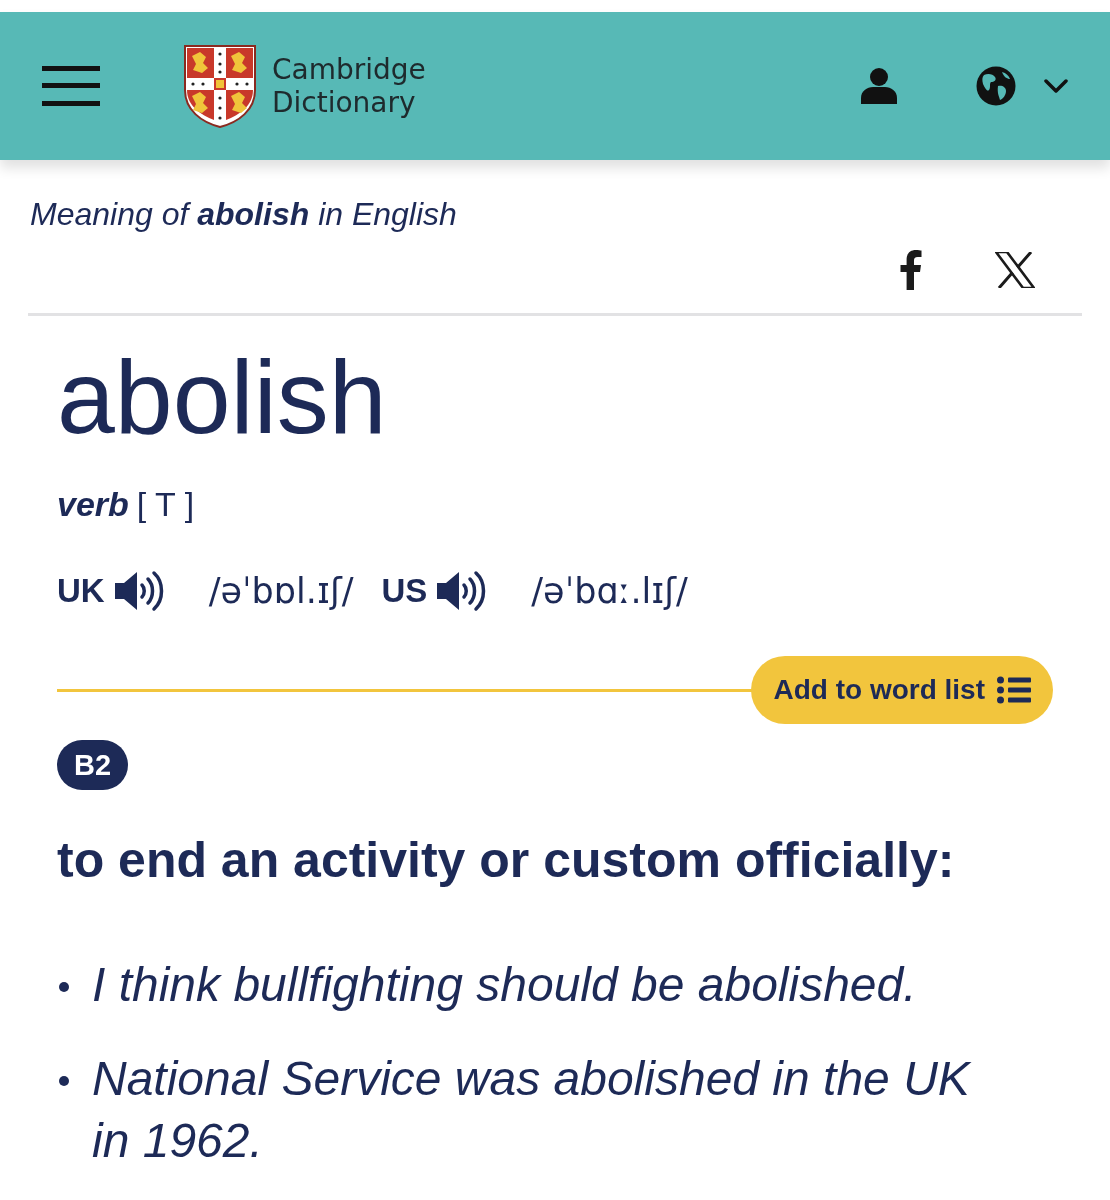 This screenshot has width=1110, height=1200. I want to click on menu-icon, so click(71, 86).